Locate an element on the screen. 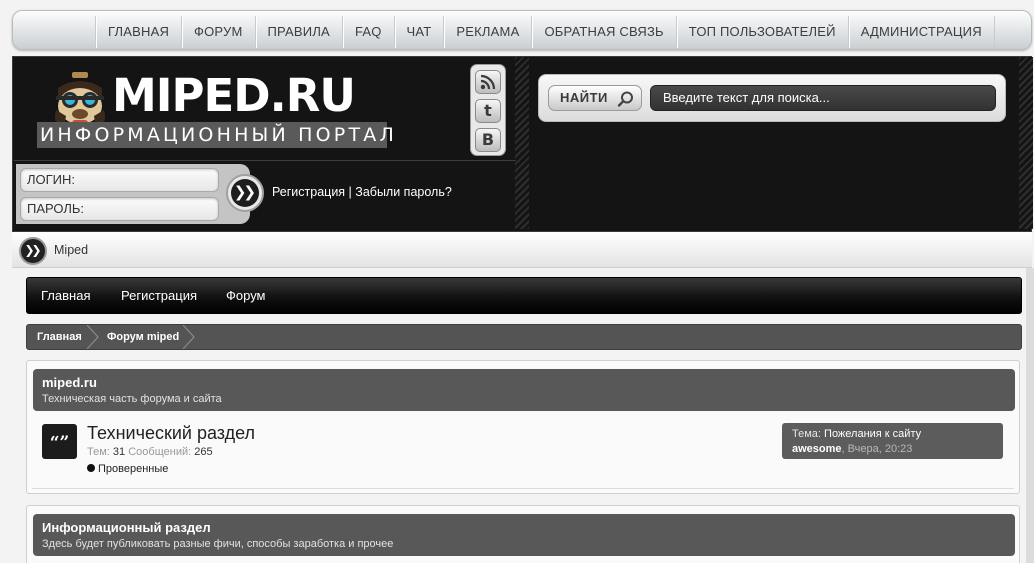  topics-count: 31 is located at coordinates (119, 452).